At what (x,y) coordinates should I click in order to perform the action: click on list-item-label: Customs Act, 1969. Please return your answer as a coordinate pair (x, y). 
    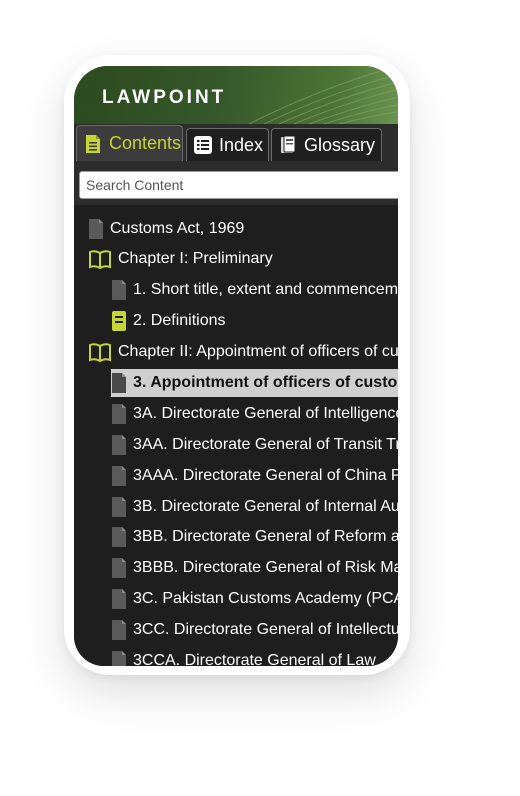
    Looking at the image, I should click on (177, 228).